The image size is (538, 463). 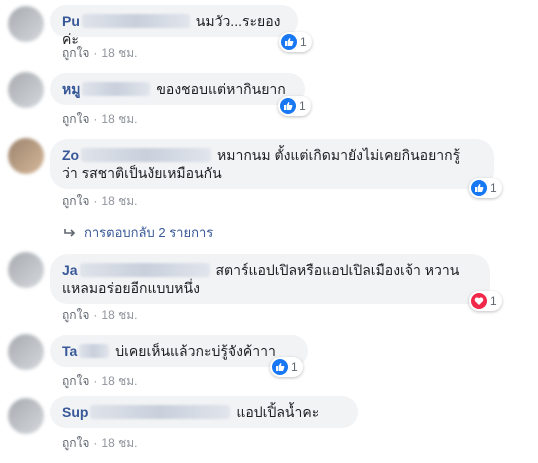 What do you see at coordinates (86, 351) in the screenshot?
I see `commenter-name: Ta` at bounding box center [86, 351].